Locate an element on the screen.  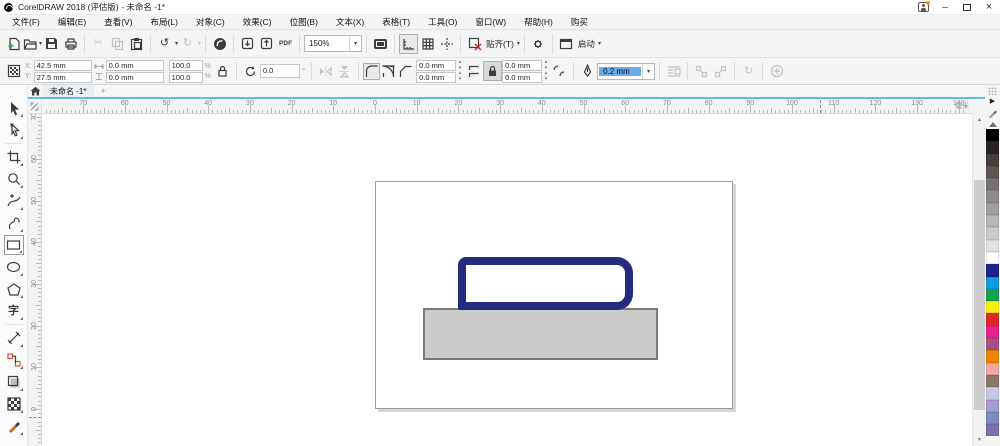
ellipse-tool is located at coordinates (14, 267).